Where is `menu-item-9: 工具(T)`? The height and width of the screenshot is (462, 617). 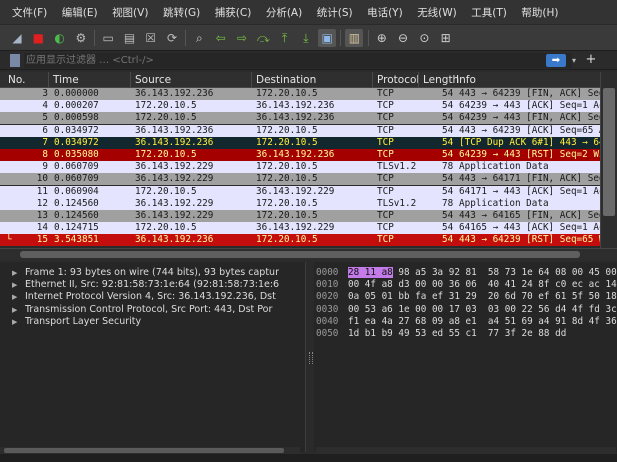 menu-item-9: 工具(T) is located at coordinates (489, 12).